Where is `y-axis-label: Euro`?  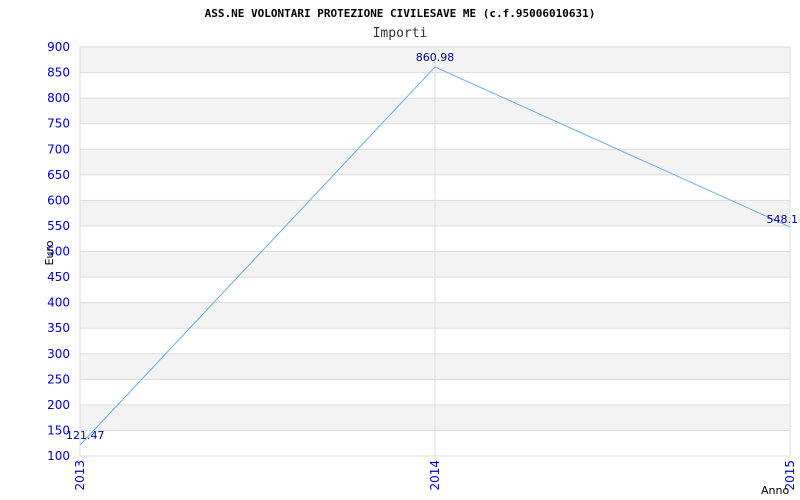 y-axis-label: Euro is located at coordinates (49, 252).